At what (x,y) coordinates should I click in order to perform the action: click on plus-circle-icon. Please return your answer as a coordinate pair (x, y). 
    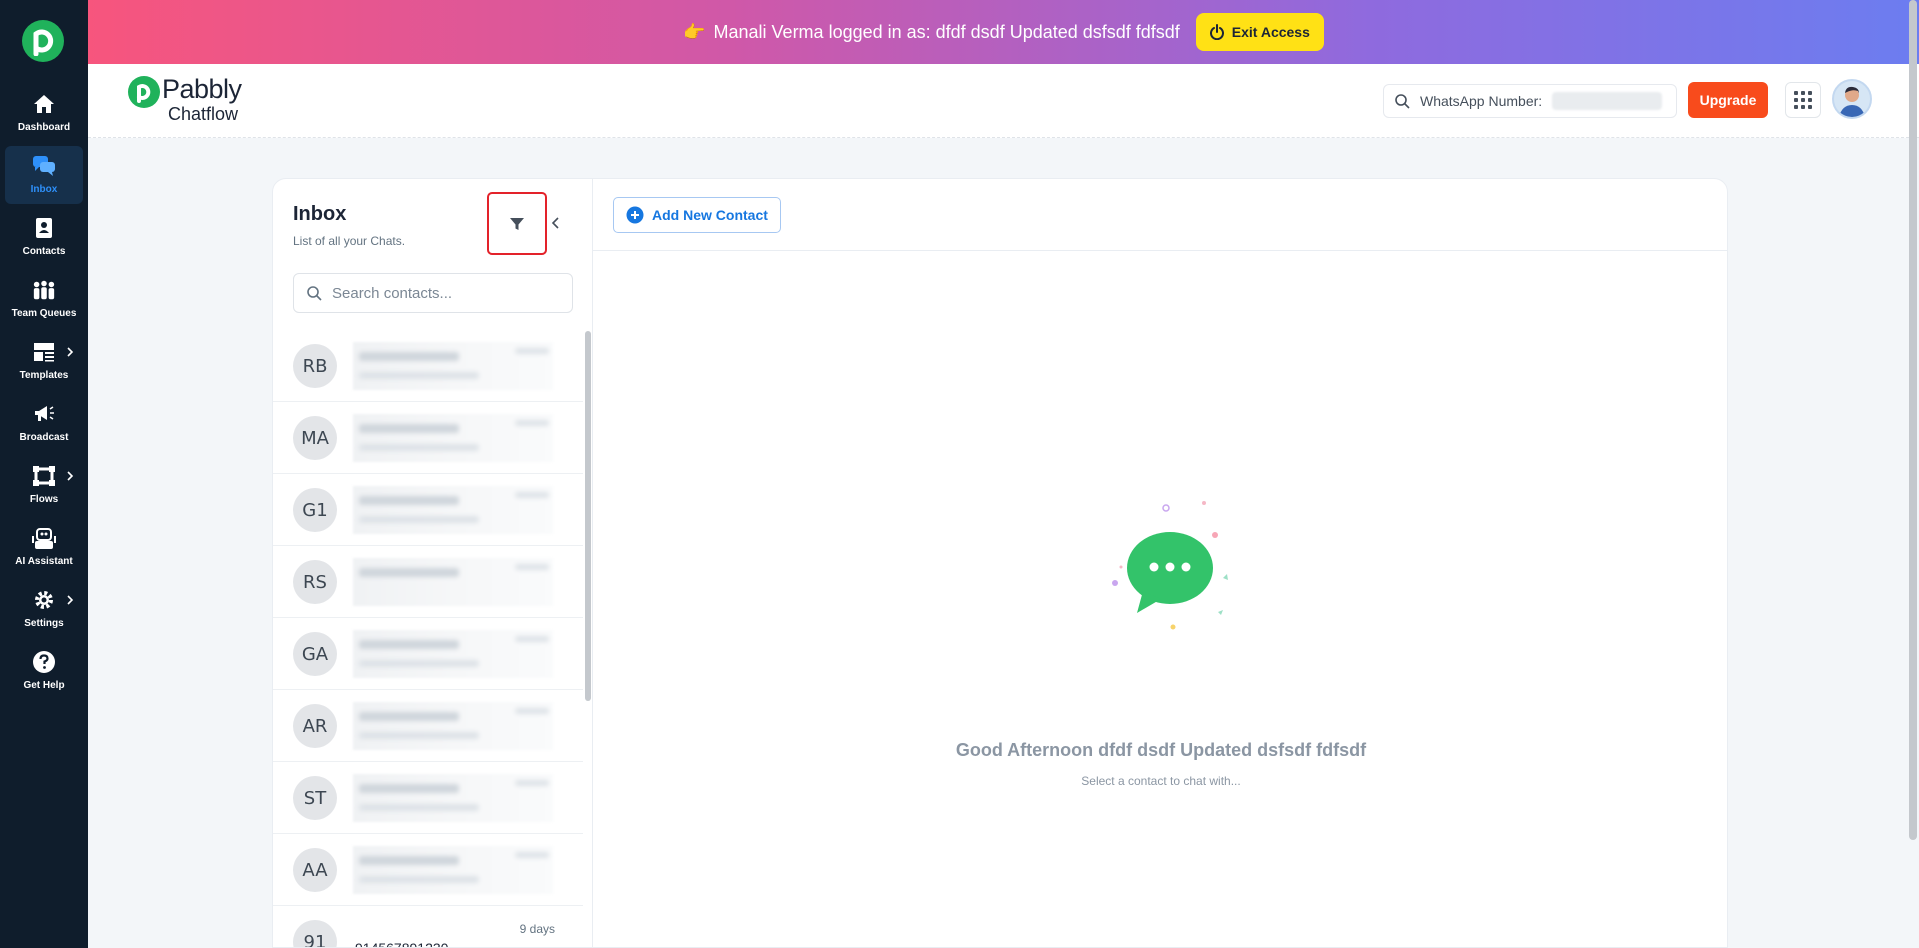
    Looking at the image, I should click on (635, 215).